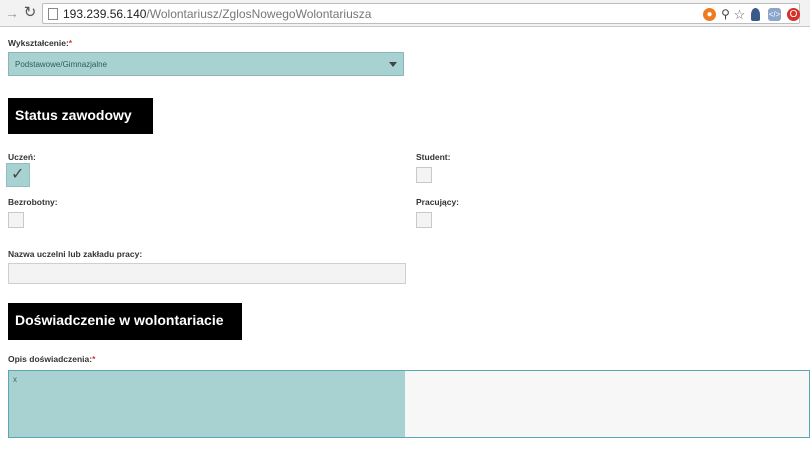 The width and height of the screenshot is (810, 450). I want to click on section-title-status: Status zawodowy, so click(80, 116).